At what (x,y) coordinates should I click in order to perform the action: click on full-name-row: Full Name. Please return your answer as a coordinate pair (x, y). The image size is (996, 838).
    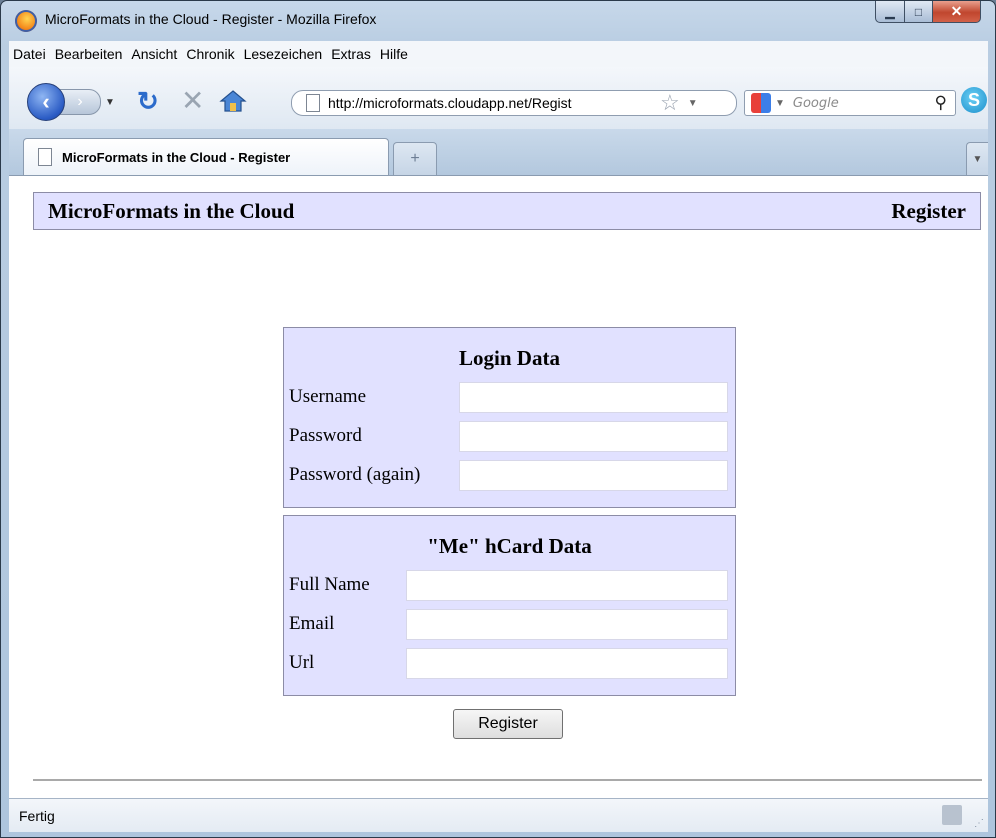
    Looking at the image, I should click on (329, 585).